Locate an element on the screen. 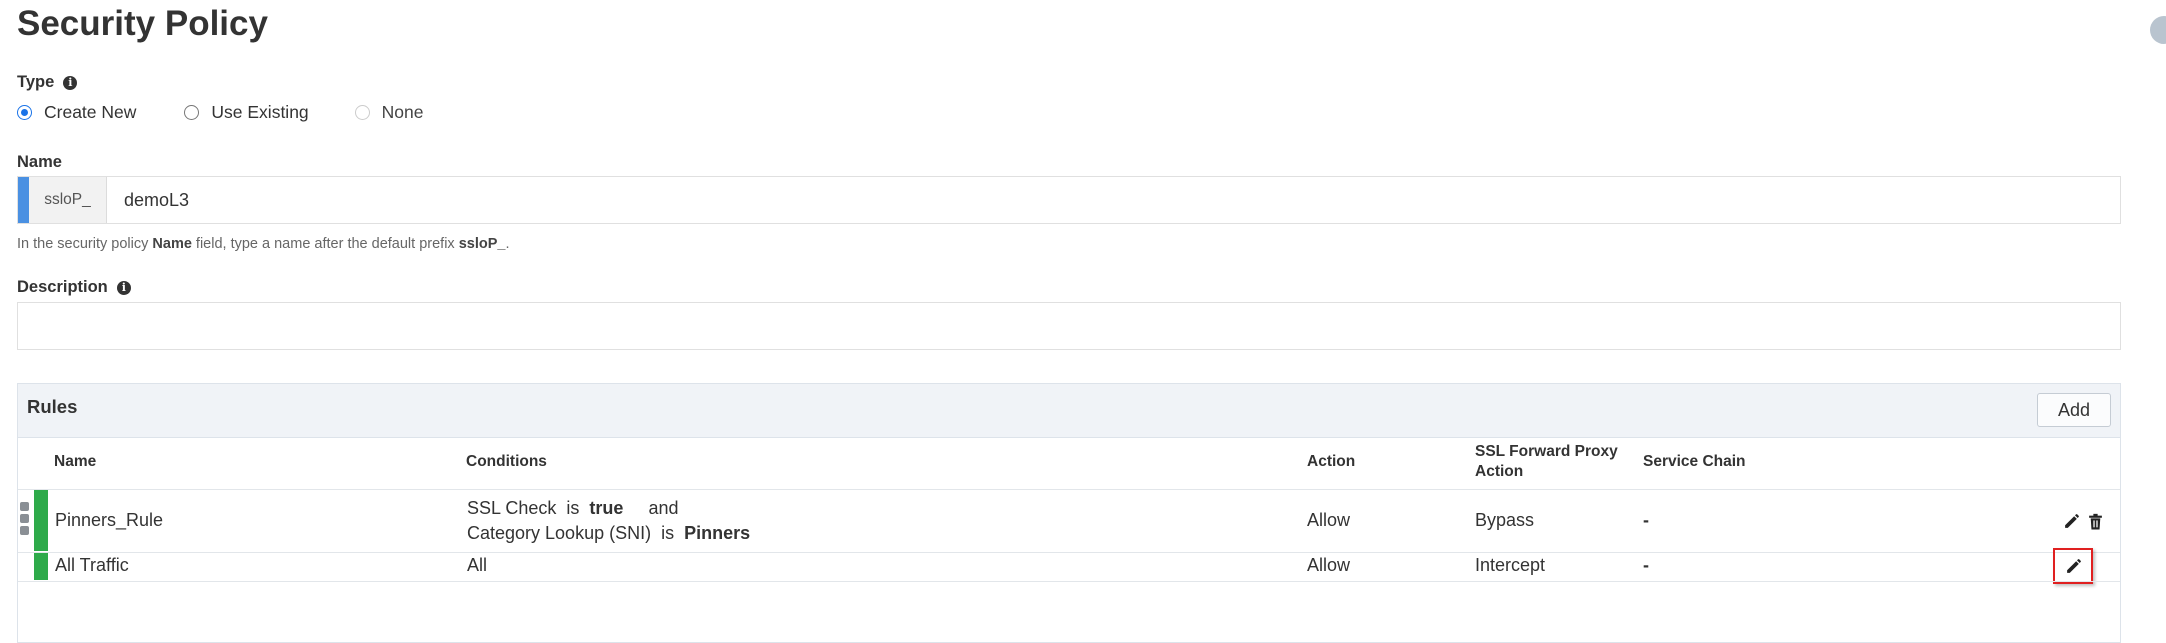 The height and width of the screenshot is (643, 2166). drag-handle-icon is located at coordinates (25, 520).